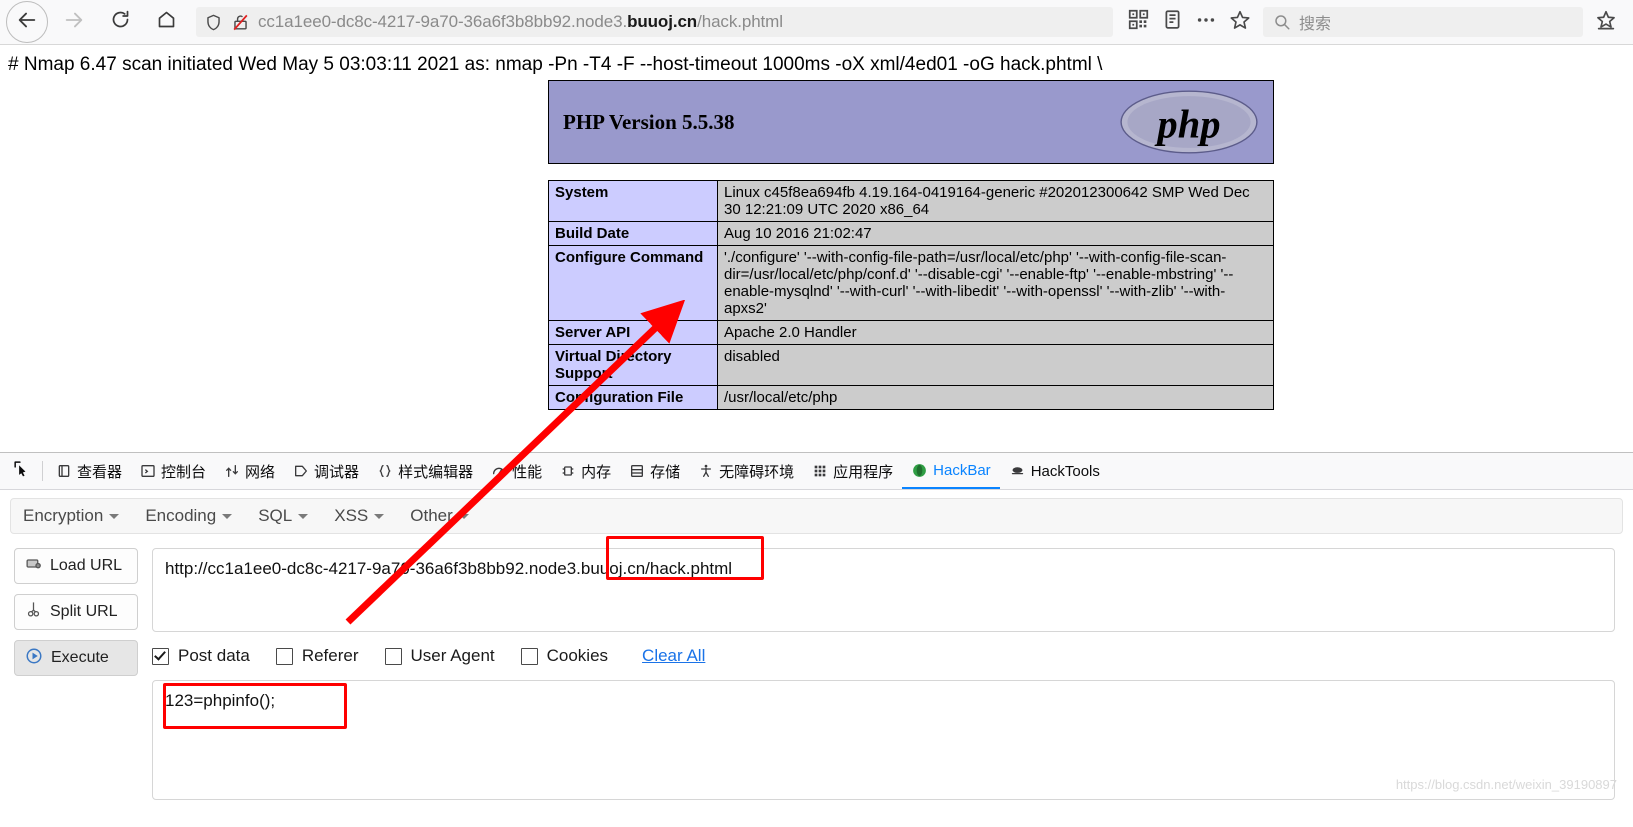  I want to click on table-cell-value: disabled, so click(995, 365).